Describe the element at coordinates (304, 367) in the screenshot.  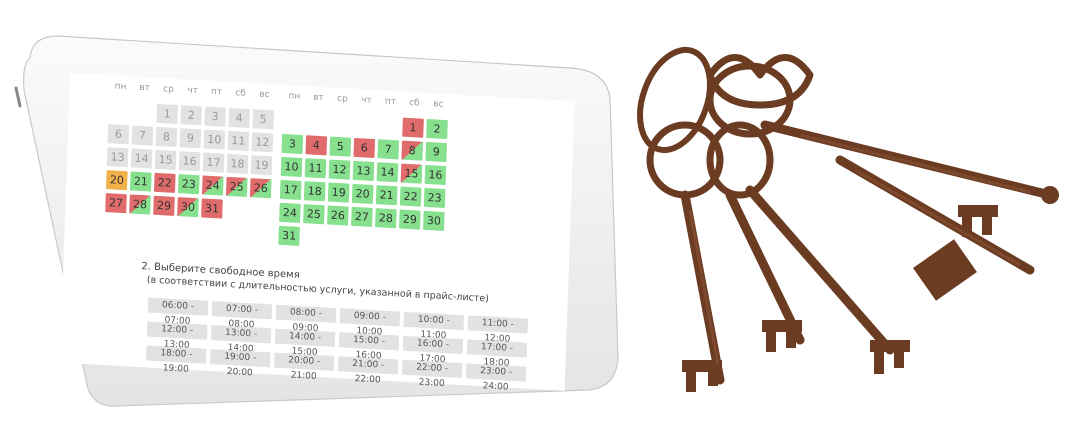
I see `time-slot-button: 20:00 - 21:00` at that location.